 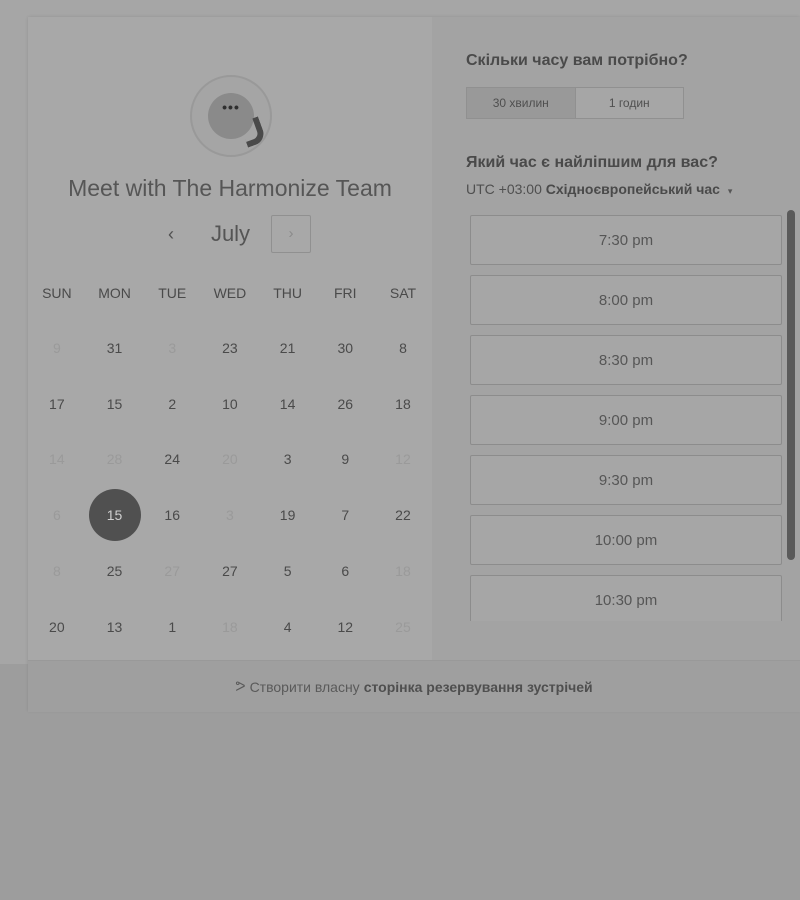 What do you see at coordinates (577, 60) in the screenshot?
I see `duration-question: Скільки часу вам потрібно?` at bounding box center [577, 60].